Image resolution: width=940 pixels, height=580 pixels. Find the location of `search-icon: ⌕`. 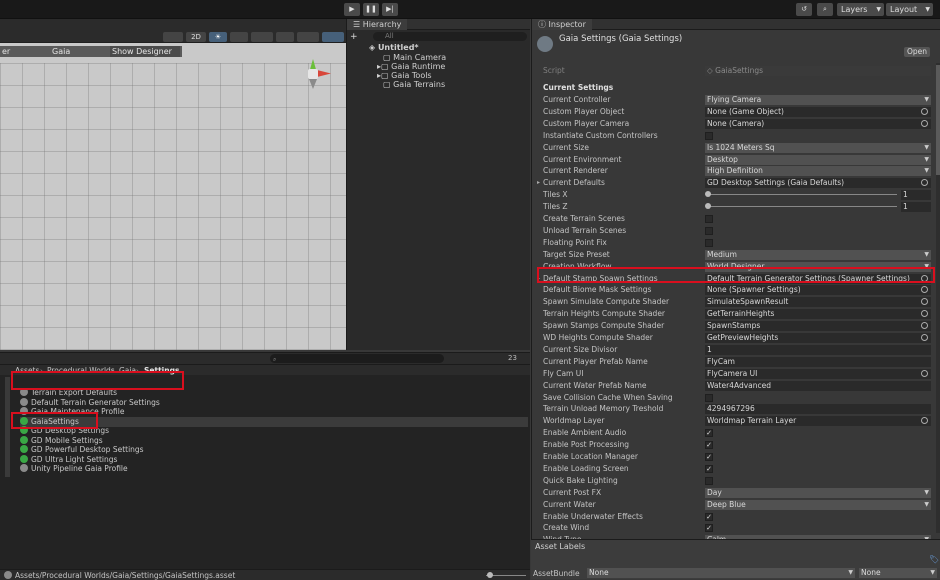

search-icon: ⌕ is located at coordinates (825, 9).